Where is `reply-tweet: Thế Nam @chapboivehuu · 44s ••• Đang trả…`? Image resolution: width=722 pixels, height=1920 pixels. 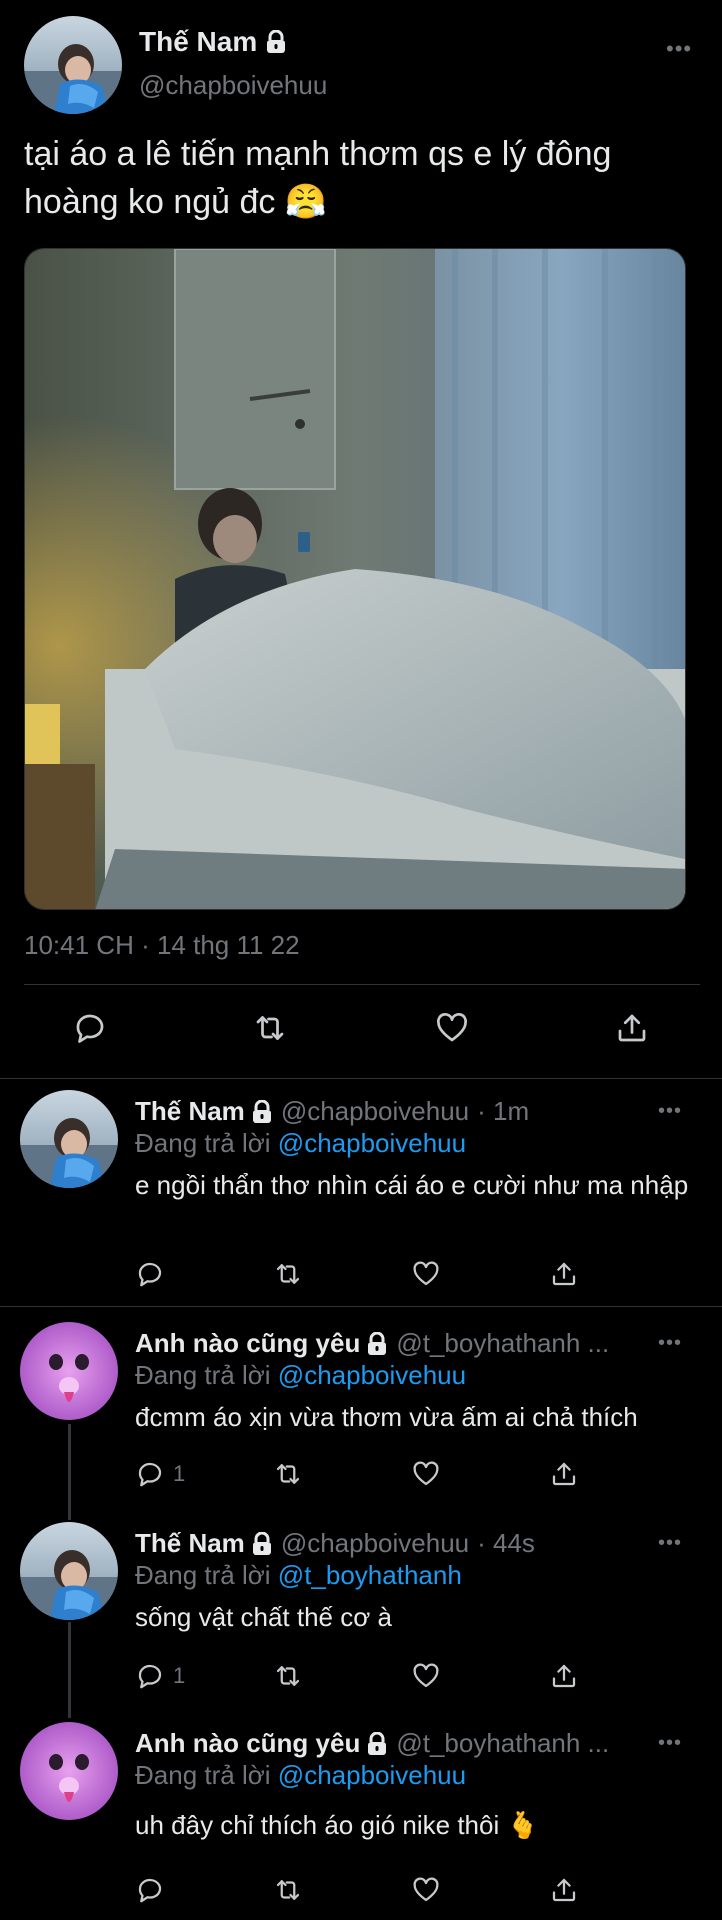
reply-tweet: Thế Nam @chapboivehuu · 44s ••• Đang trả… is located at coordinates (361, 1610).